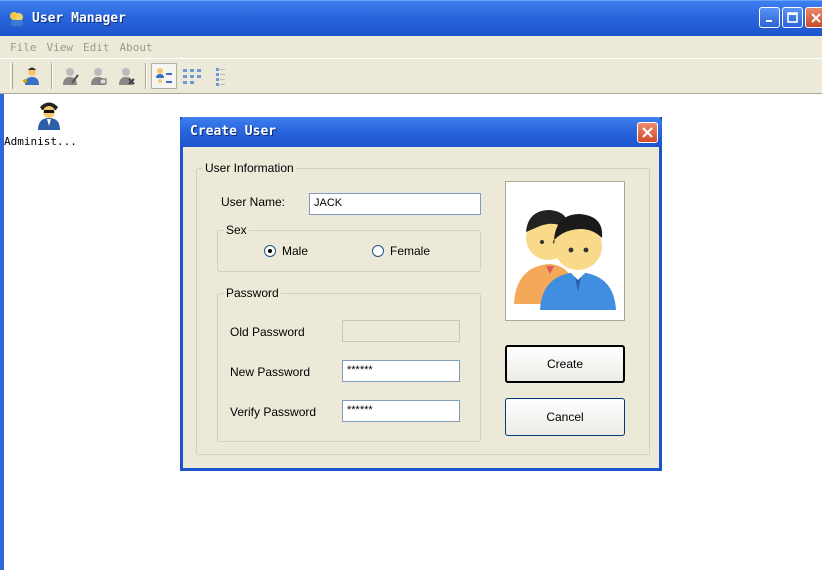 This screenshot has width=822, height=570. I want to click on minimize-button, so click(769, 17).